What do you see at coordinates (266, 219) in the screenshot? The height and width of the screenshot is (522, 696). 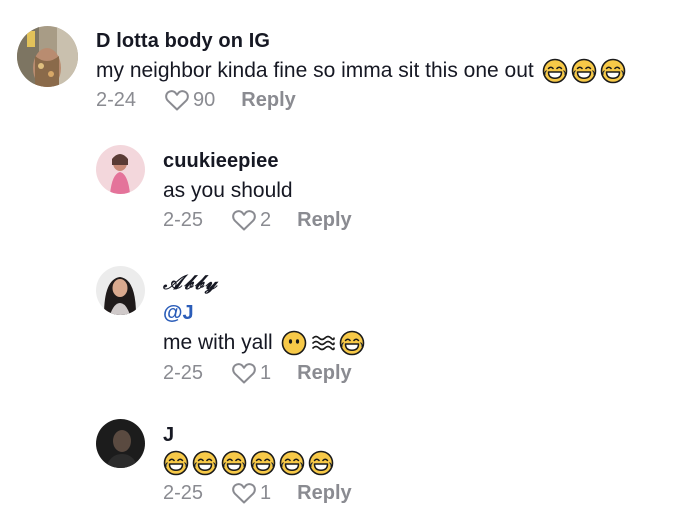 I see `like-count: 2` at bounding box center [266, 219].